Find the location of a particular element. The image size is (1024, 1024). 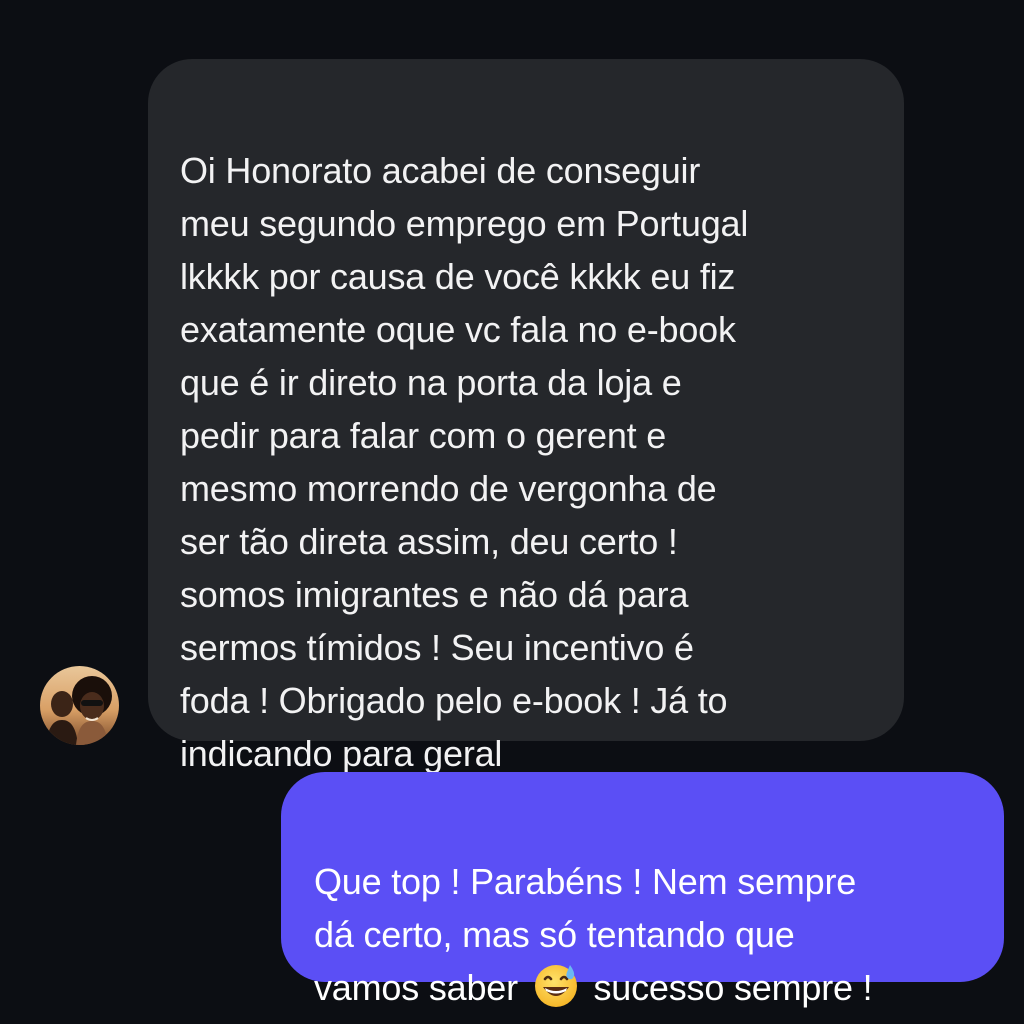

sender-avatar is located at coordinates (79, 705).